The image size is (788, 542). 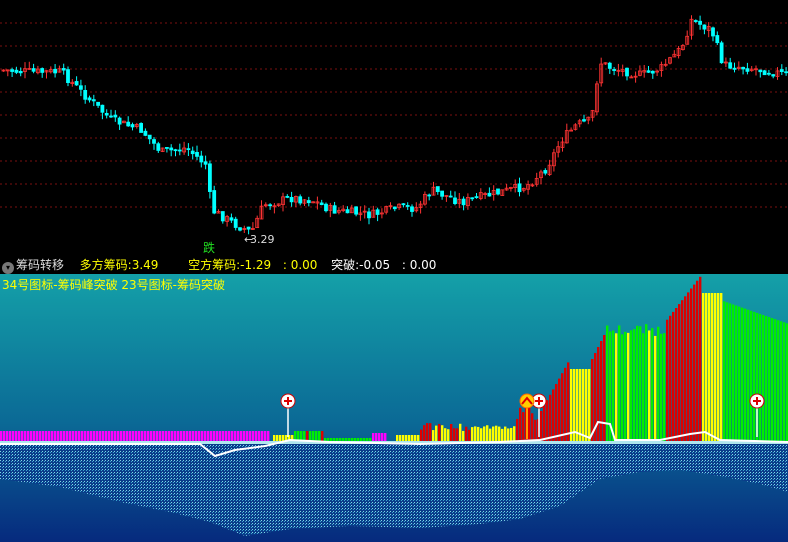 I want to click on collapse-icon: ▾, so click(x=8, y=268).